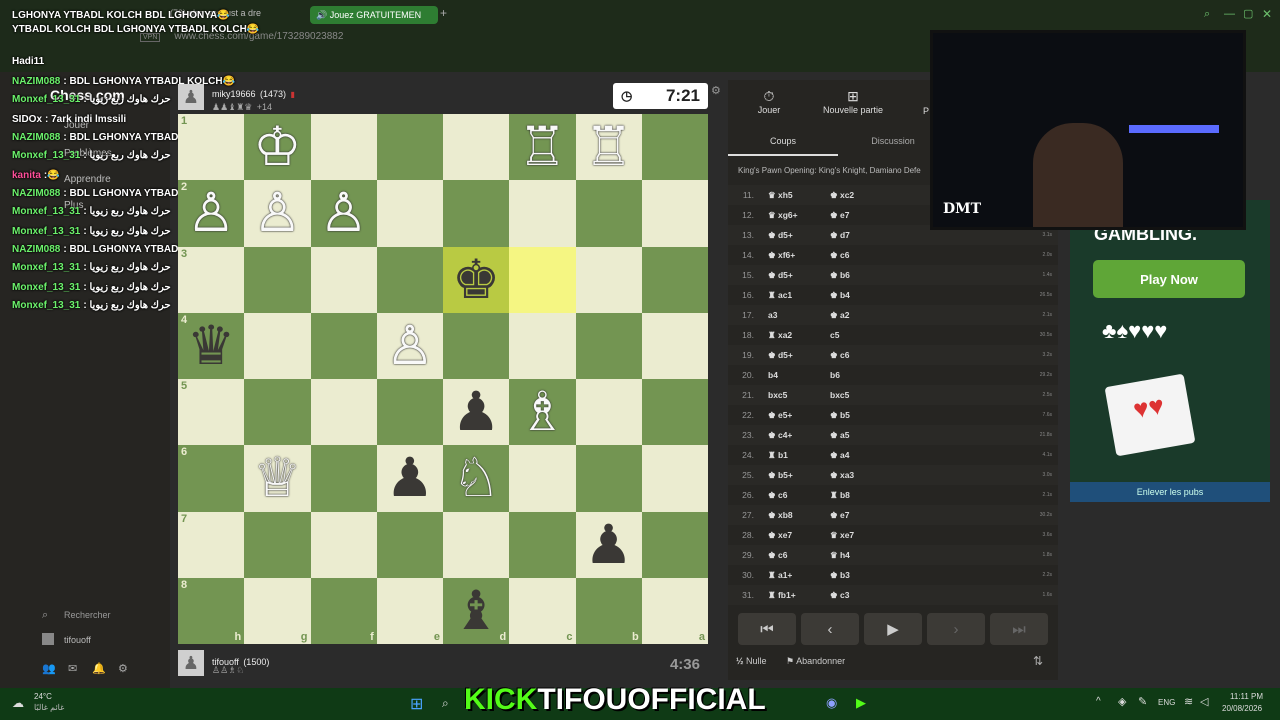 This screenshot has height=720, width=1280. I want to click on tab-moves: Coups, so click(783, 144).